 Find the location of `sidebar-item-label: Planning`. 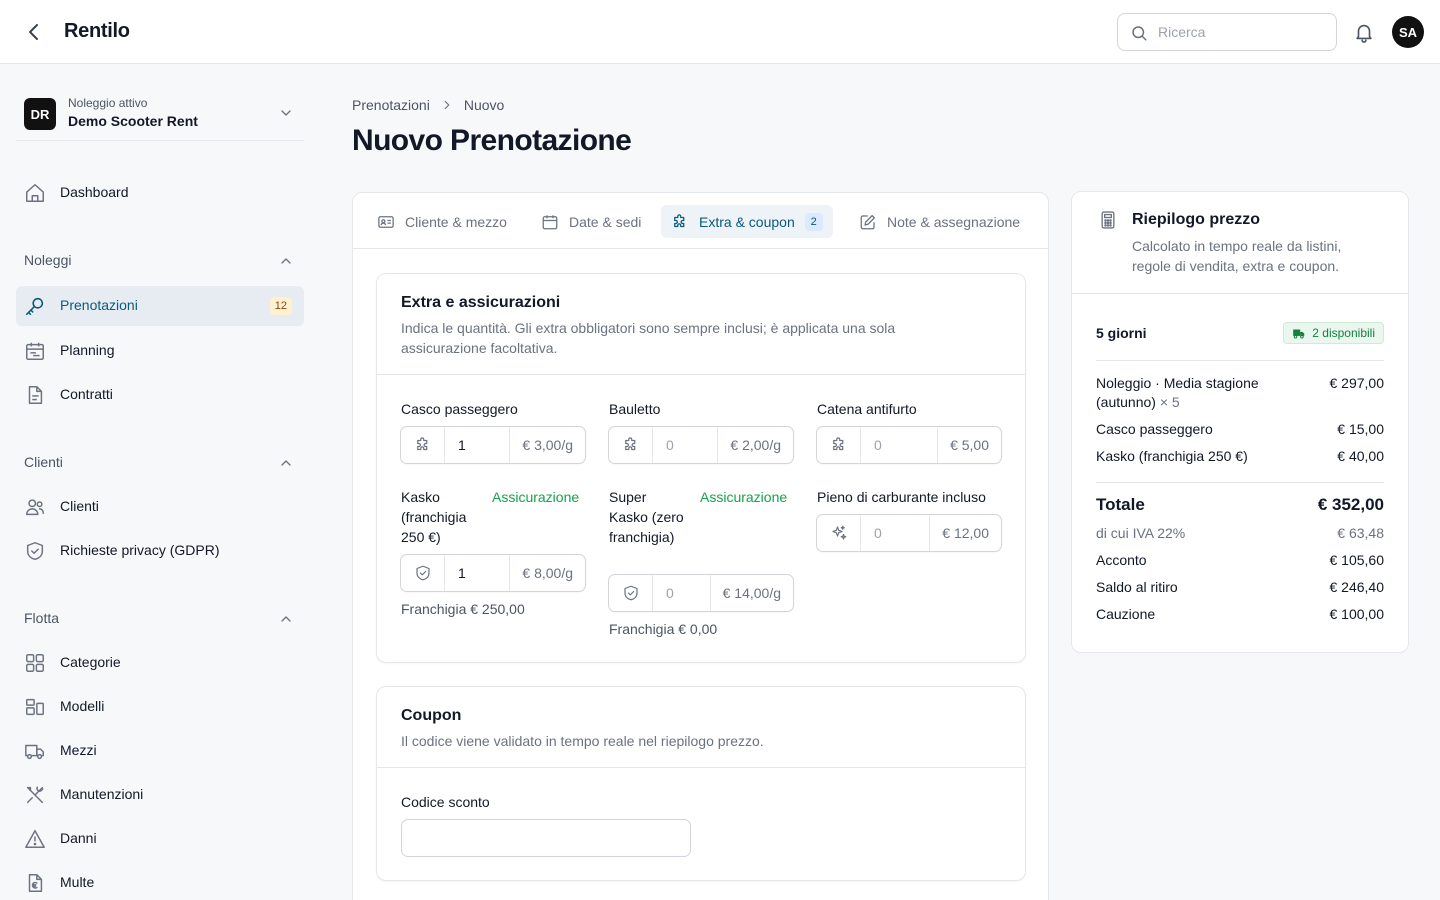

sidebar-item-label: Planning is located at coordinates (87, 350).